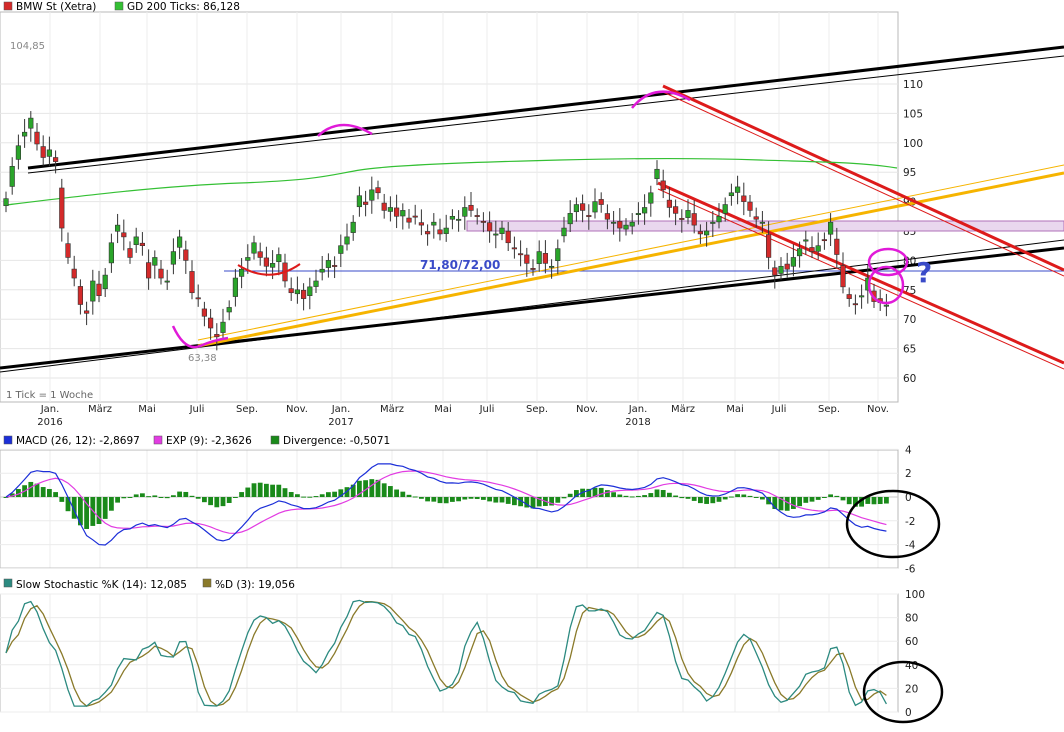 This screenshot has height=732, width=1064. Describe the element at coordinates (8, 440) in the screenshot. I see `legend-swatch-macd` at that location.